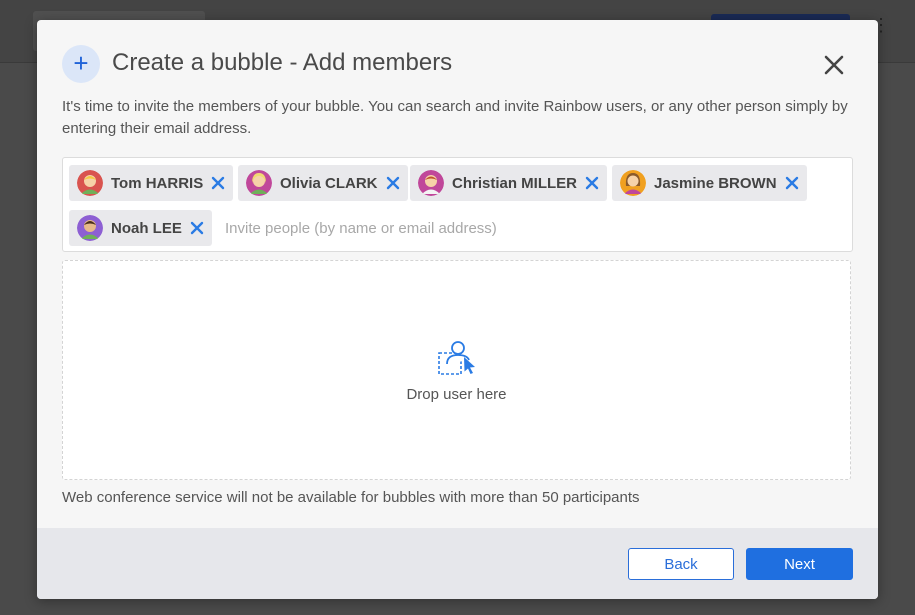  What do you see at coordinates (456, 394) in the screenshot?
I see `drop-zone-label: Drop user here` at bounding box center [456, 394].